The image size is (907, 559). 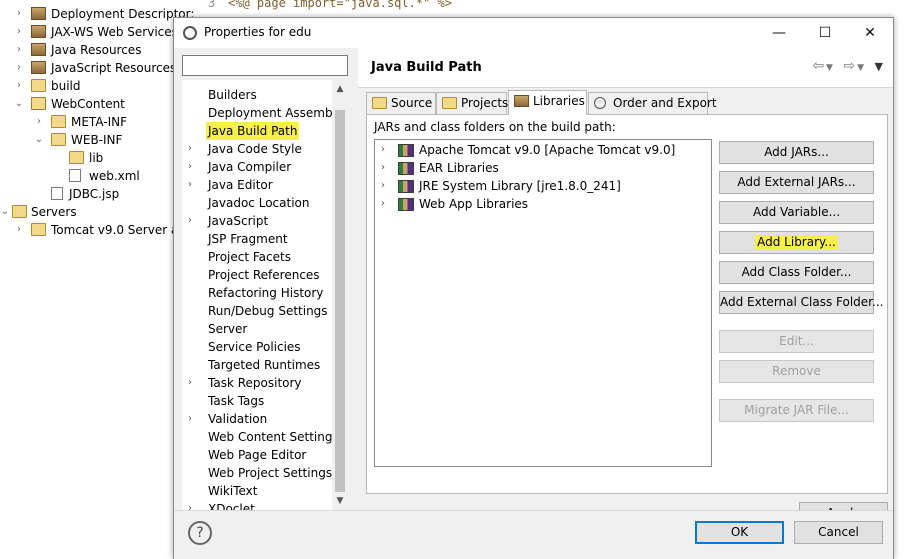 I want to click on library-label: Web App Libraries, so click(x=474, y=204).